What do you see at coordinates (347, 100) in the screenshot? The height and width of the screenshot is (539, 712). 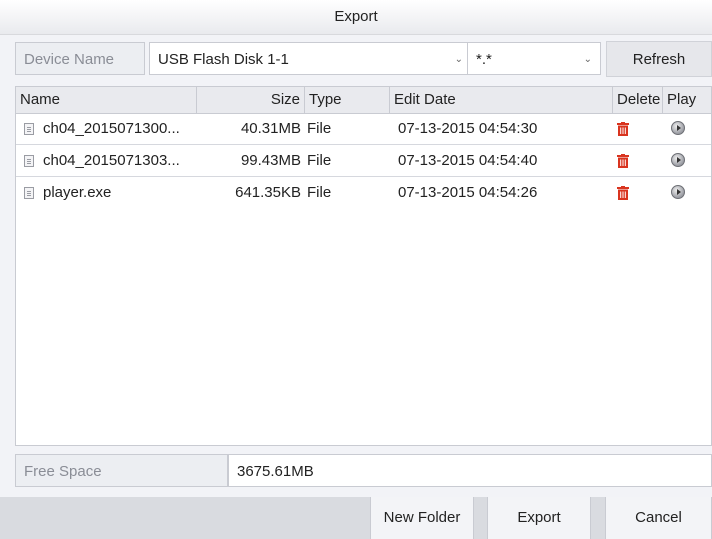 I see `header-type: Type` at bounding box center [347, 100].